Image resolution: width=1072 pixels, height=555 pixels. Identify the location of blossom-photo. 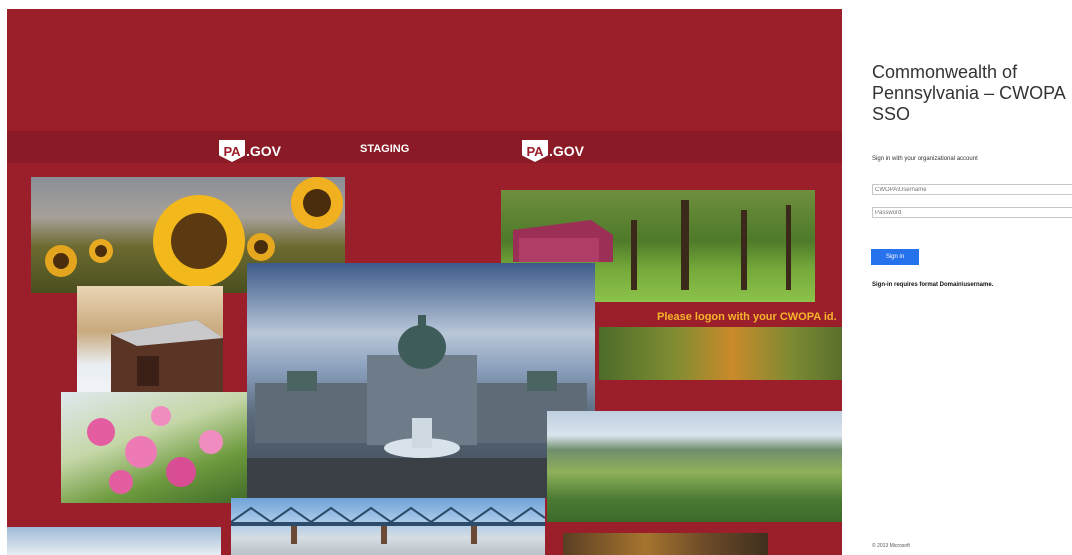
(154, 447).